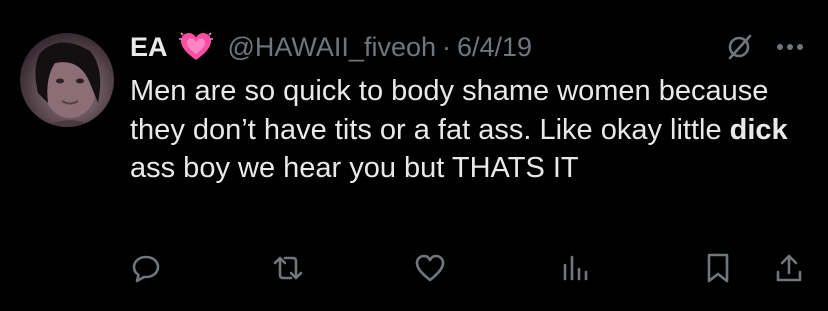 This screenshot has height=311, width=828. I want to click on grok-slash-icon, so click(739, 47).